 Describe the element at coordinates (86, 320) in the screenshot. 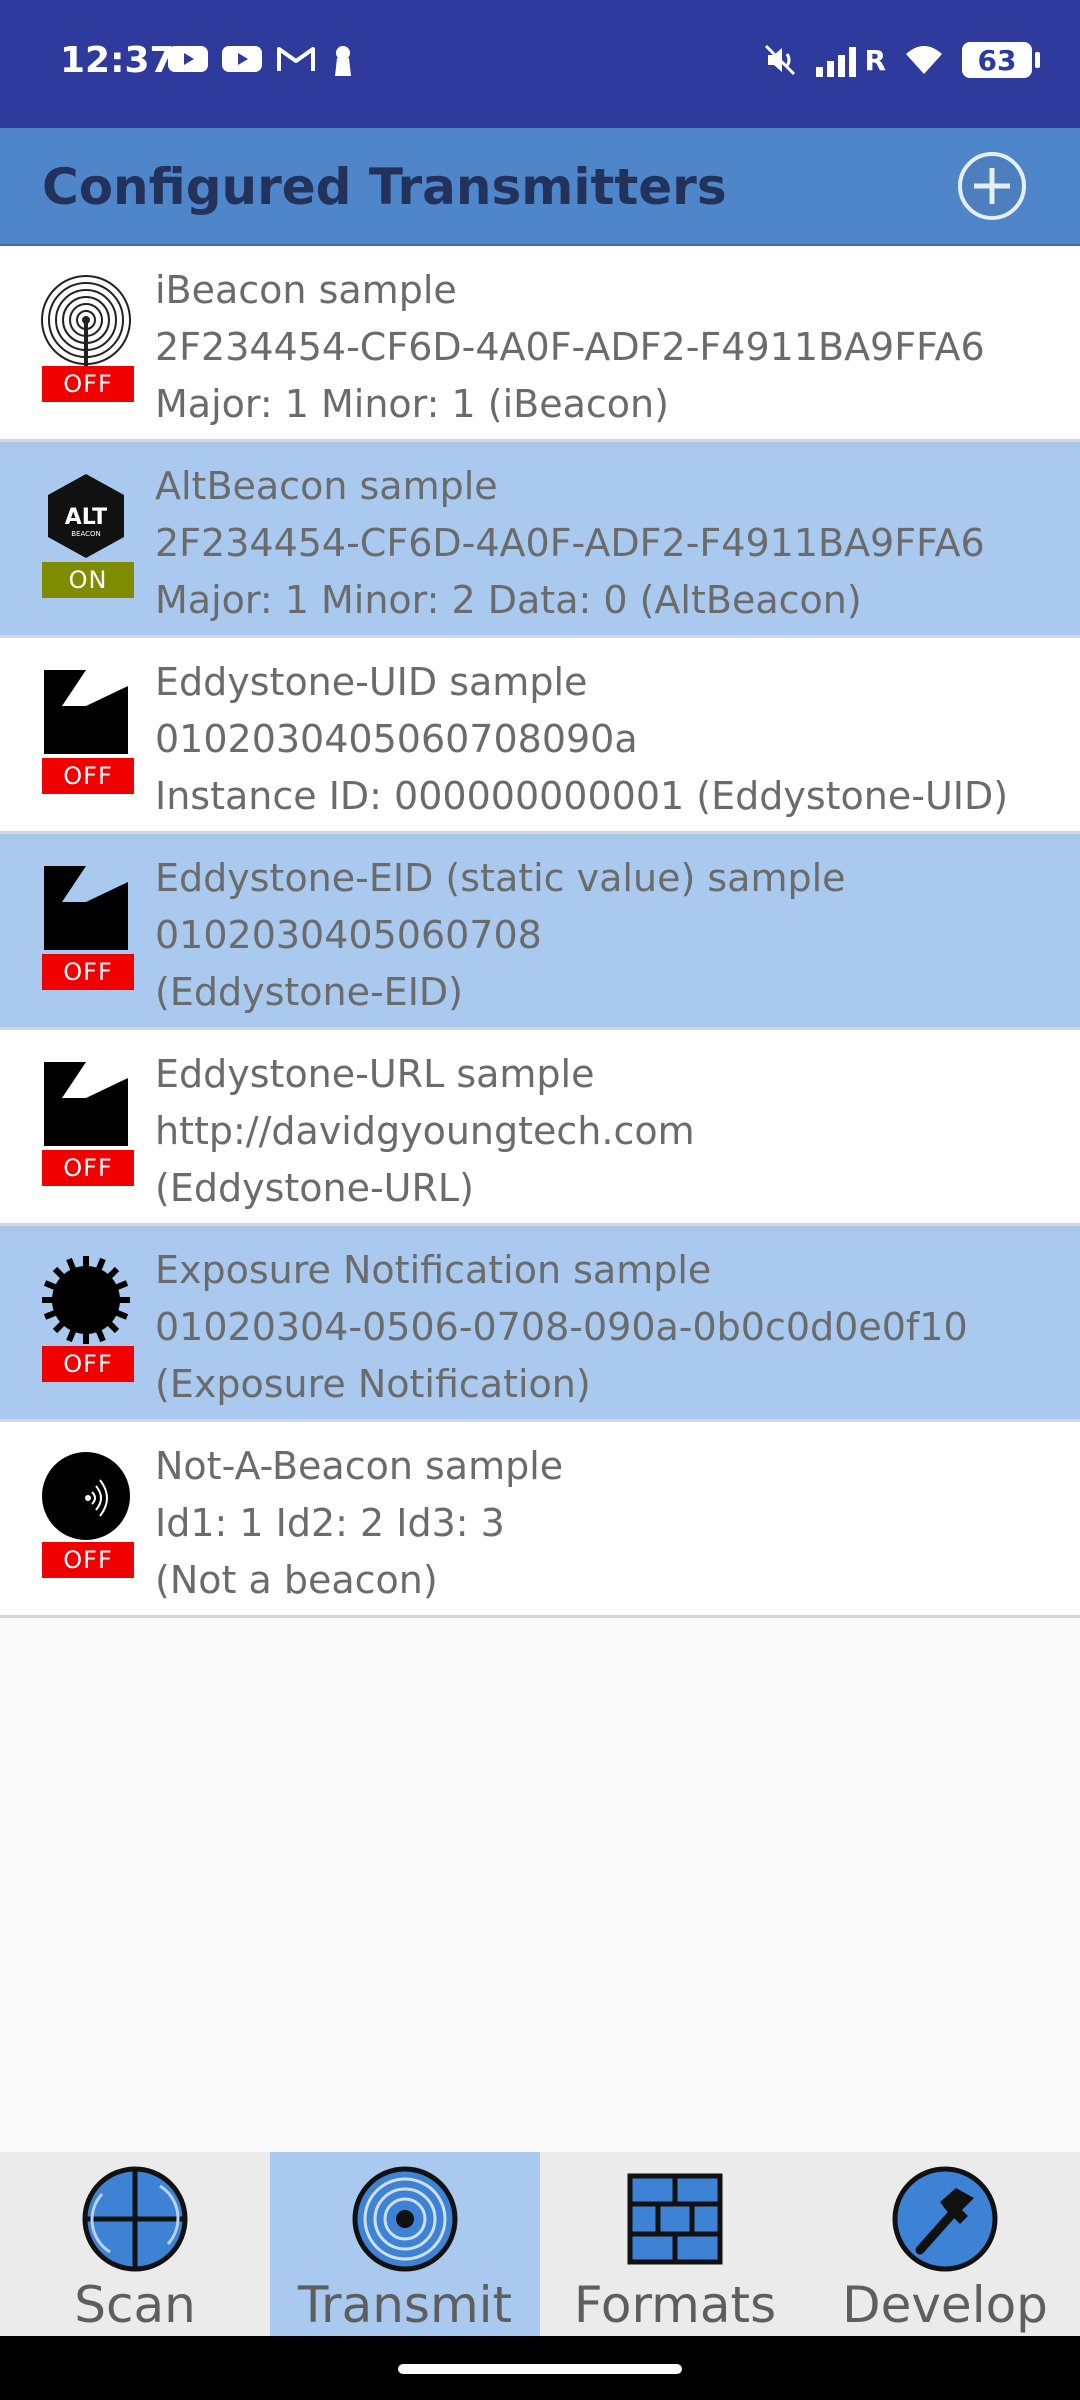

I see `ibeacon-icon` at that location.